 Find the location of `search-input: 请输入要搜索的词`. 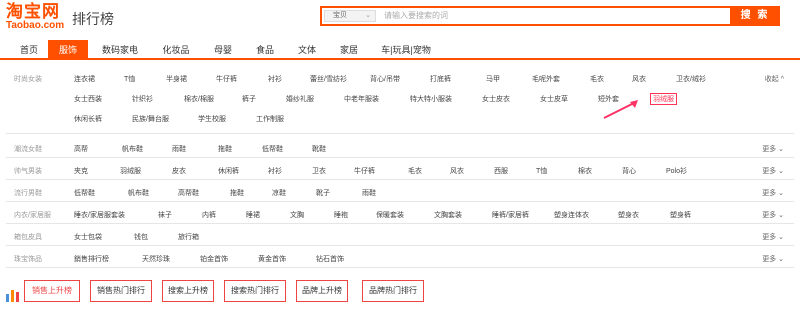

search-input: 请输入要搜索的词 is located at coordinates (524, 16).